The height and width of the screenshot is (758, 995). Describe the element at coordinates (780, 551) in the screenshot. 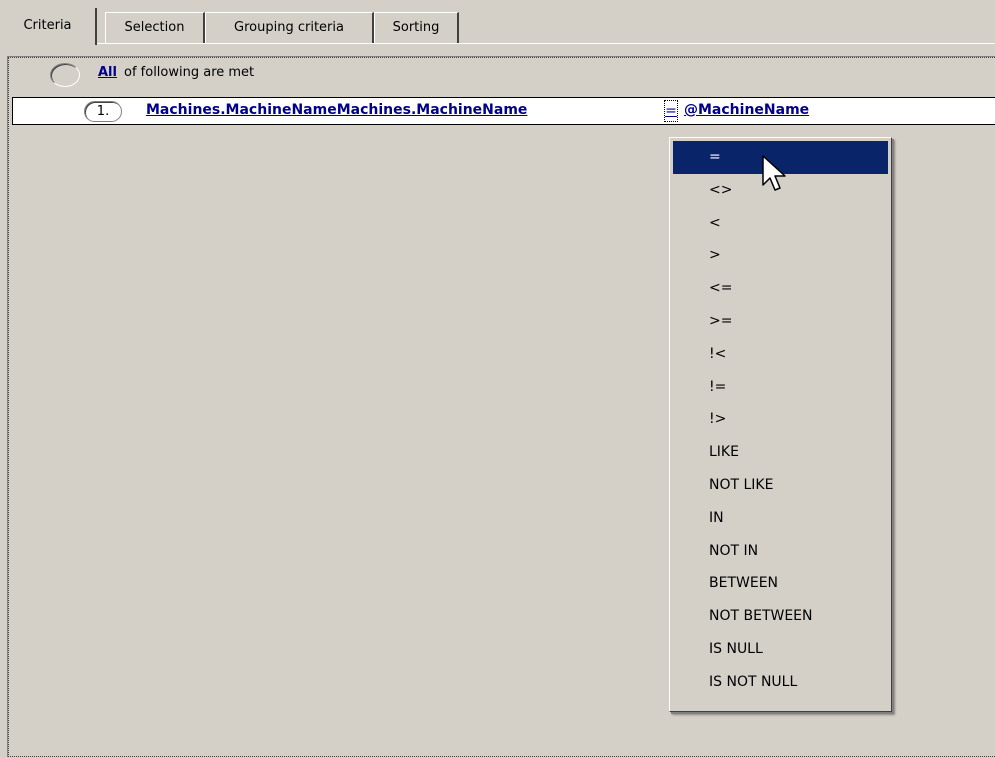

I see `operator-option: NOT IN` at that location.